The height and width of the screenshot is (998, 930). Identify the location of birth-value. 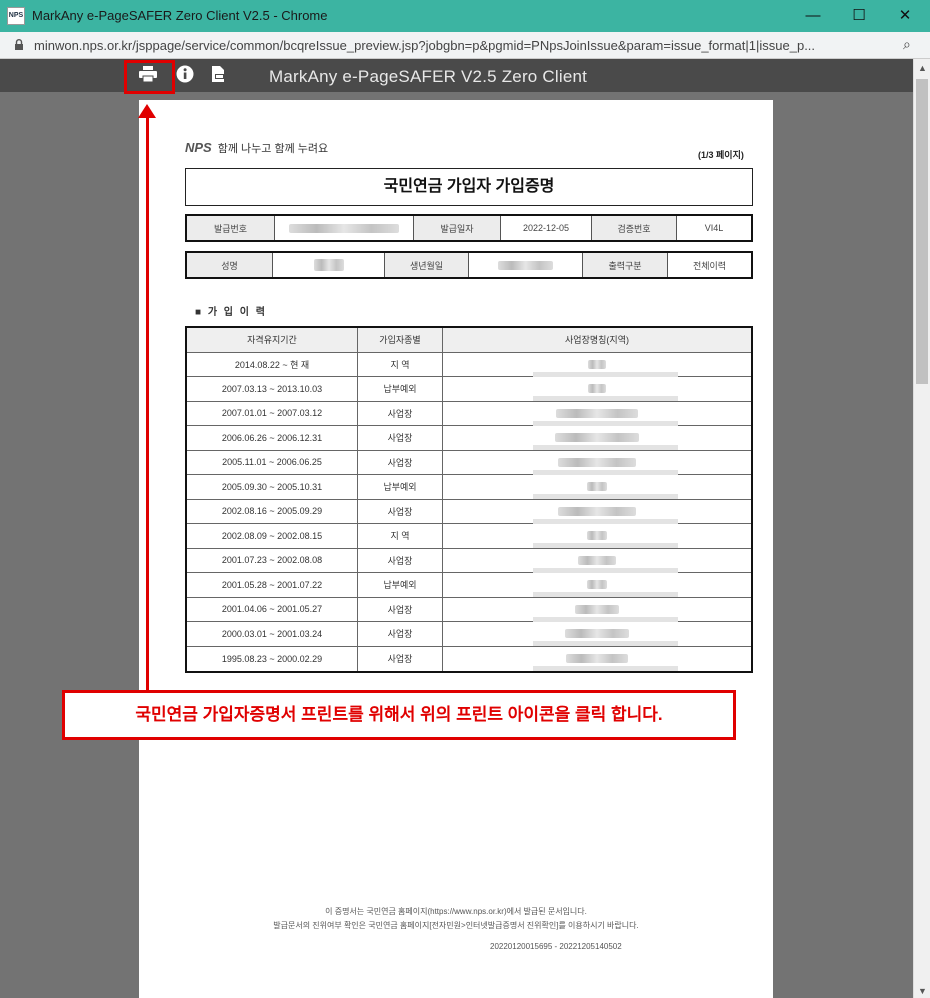
(526, 265).